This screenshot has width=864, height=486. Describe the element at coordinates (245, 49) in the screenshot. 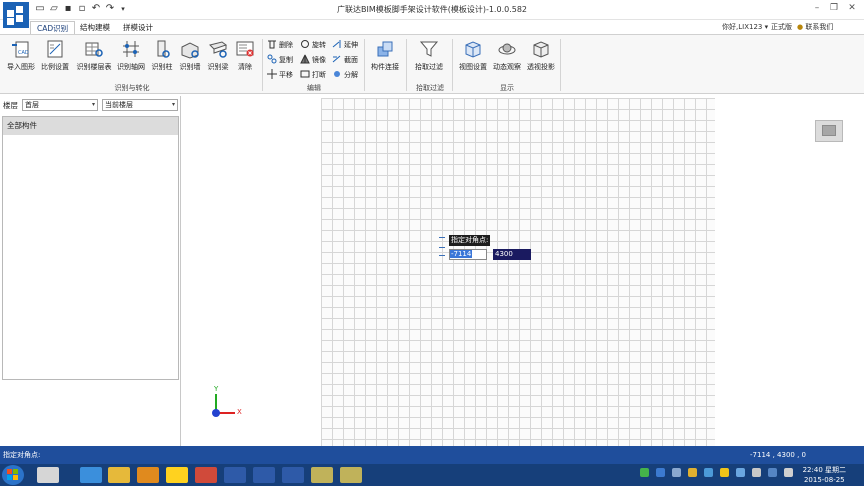

I see `clear-icon` at that location.